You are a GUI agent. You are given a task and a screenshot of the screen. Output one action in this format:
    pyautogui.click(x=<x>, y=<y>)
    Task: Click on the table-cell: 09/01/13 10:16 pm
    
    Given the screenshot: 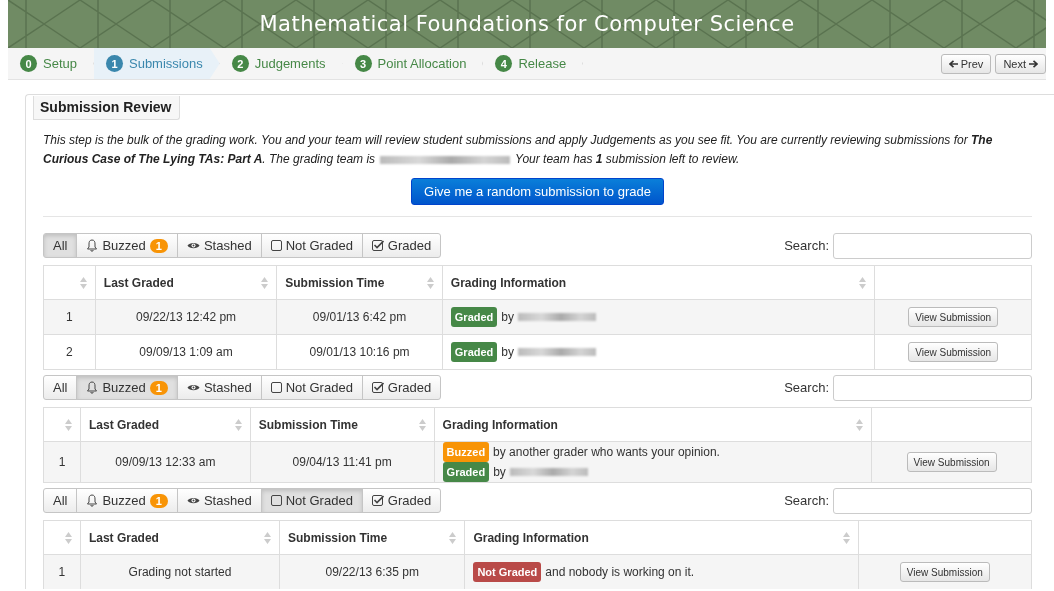 What is the action you would take?
    pyautogui.click(x=359, y=352)
    